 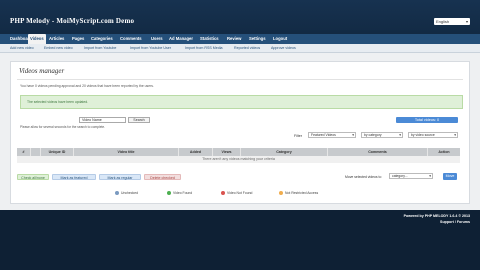 I want to click on legend-unchecked: Unchecked, so click(x=126, y=193).